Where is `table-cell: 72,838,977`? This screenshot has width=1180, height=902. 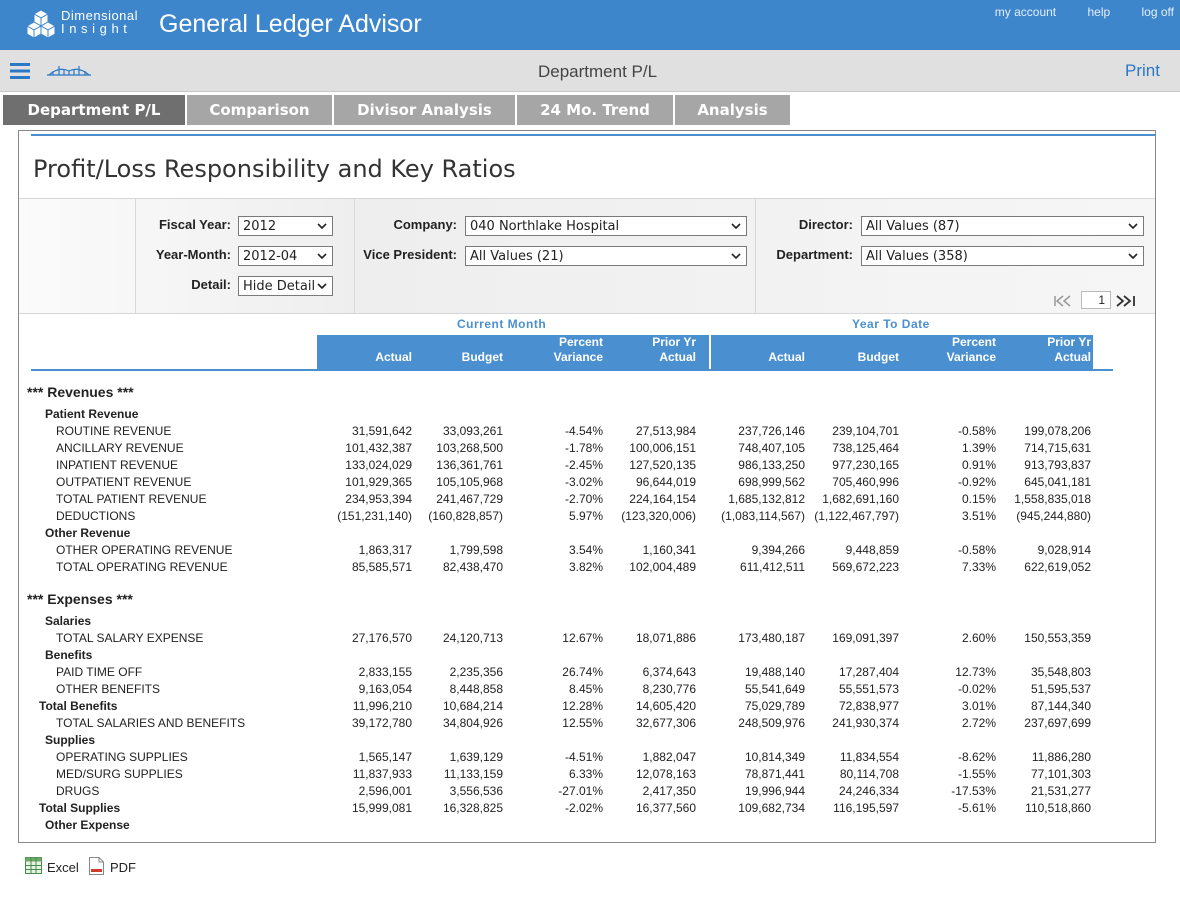 table-cell: 72,838,977 is located at coordinates (869, 706).